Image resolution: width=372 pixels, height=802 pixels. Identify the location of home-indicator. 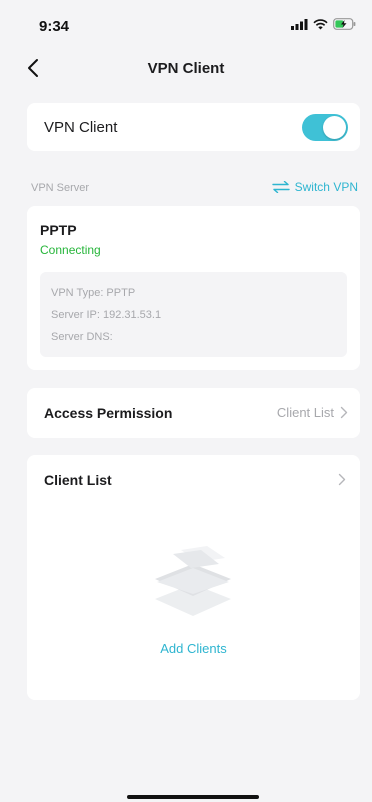
(193, 797).